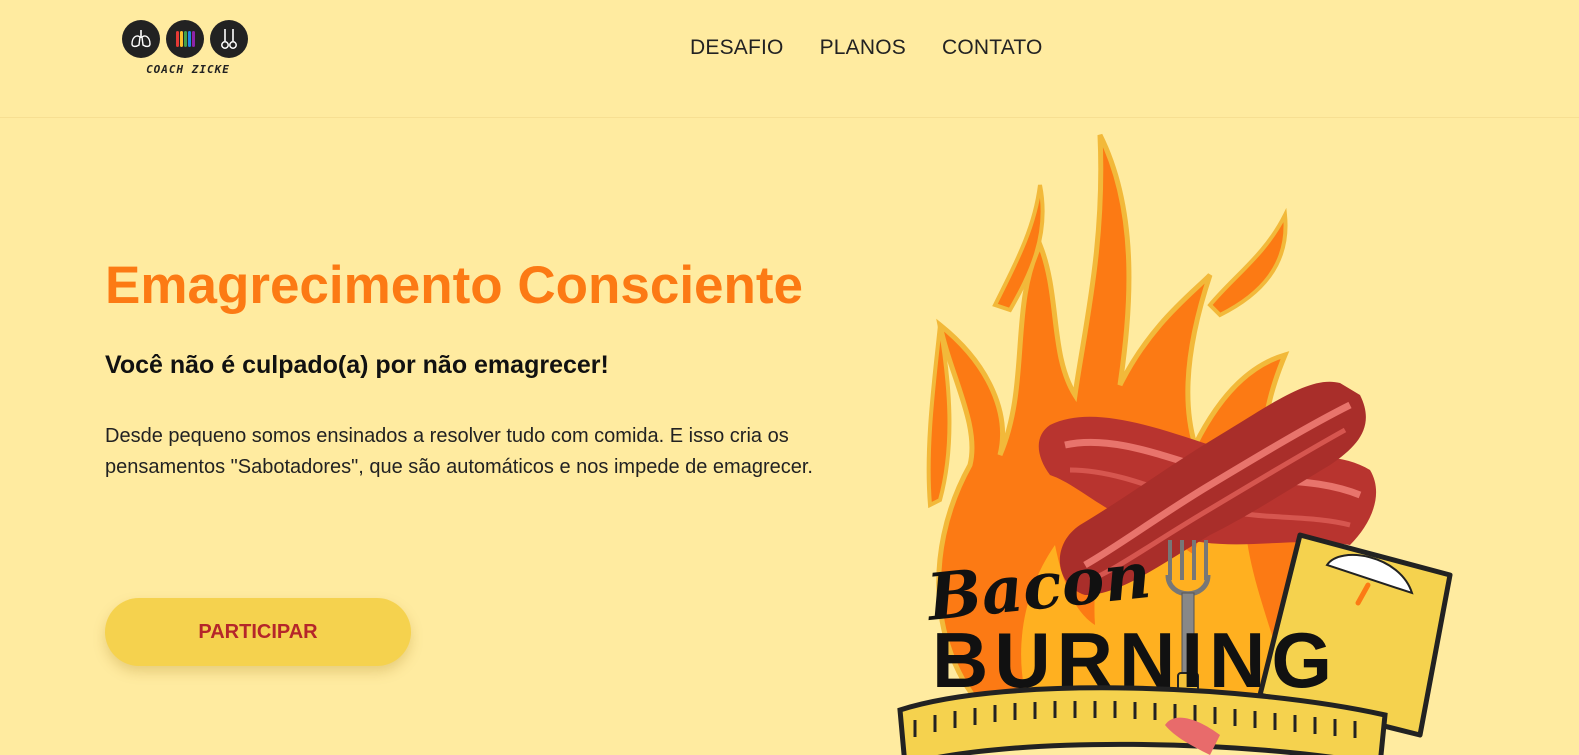 Image resolution: width=1579 pixels, height=755 pixels. What do you see at coordinates (992, 48) in the screenshot?
I see `nav-contato: CONTATO` at bounding box center [992, 48].